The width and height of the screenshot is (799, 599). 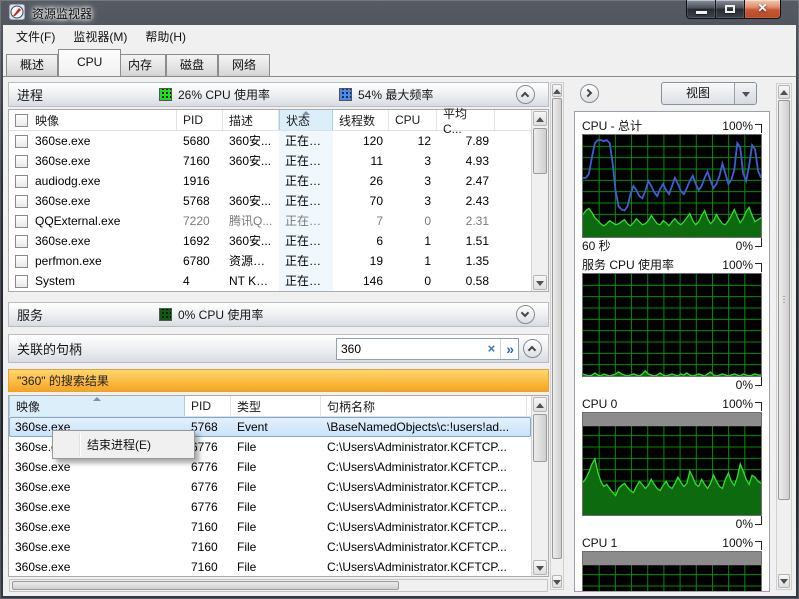 I want to click on close-button: ✕, so click(x=763, y=9).